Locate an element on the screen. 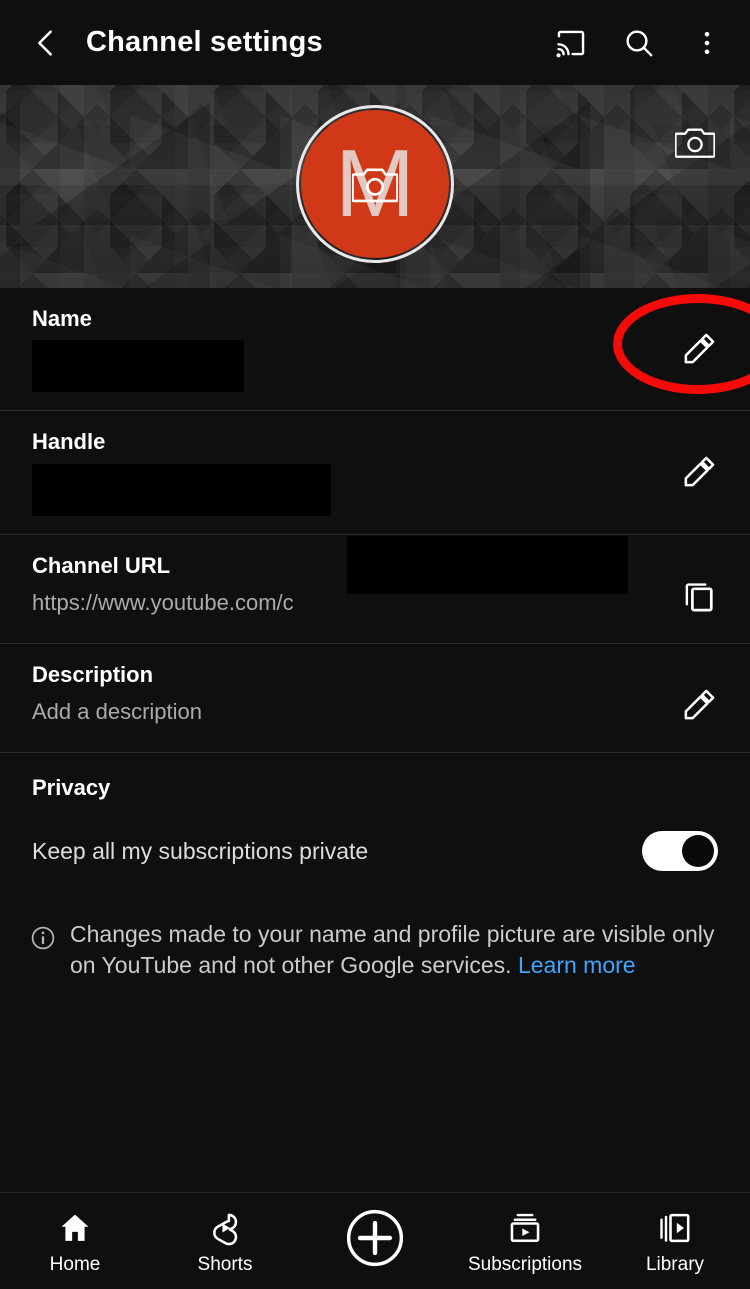 The height and width of the screenshot is (1289, 750). back-chevron-icon is located at coordinates (45, 42).